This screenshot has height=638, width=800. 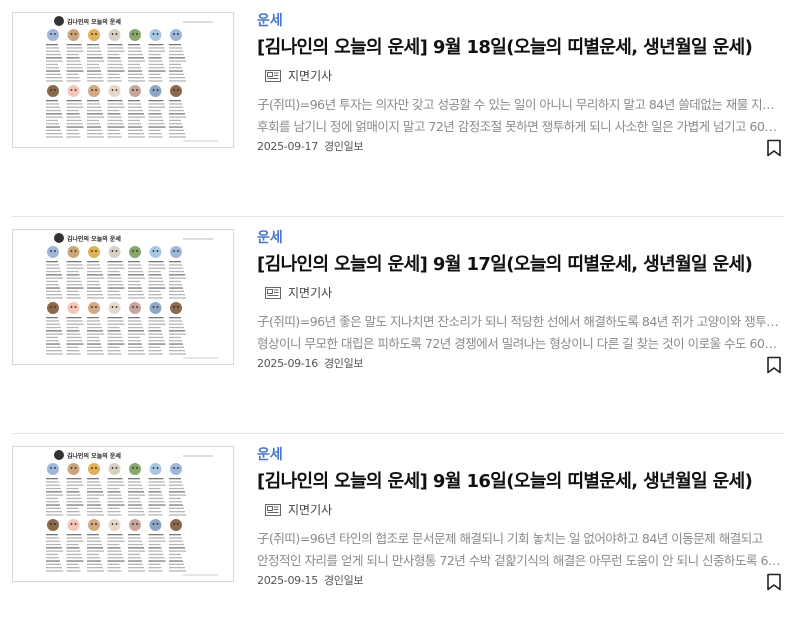 I want to click on article-meta: 2025-09-17 경인일보, so click(x=310, y=146).